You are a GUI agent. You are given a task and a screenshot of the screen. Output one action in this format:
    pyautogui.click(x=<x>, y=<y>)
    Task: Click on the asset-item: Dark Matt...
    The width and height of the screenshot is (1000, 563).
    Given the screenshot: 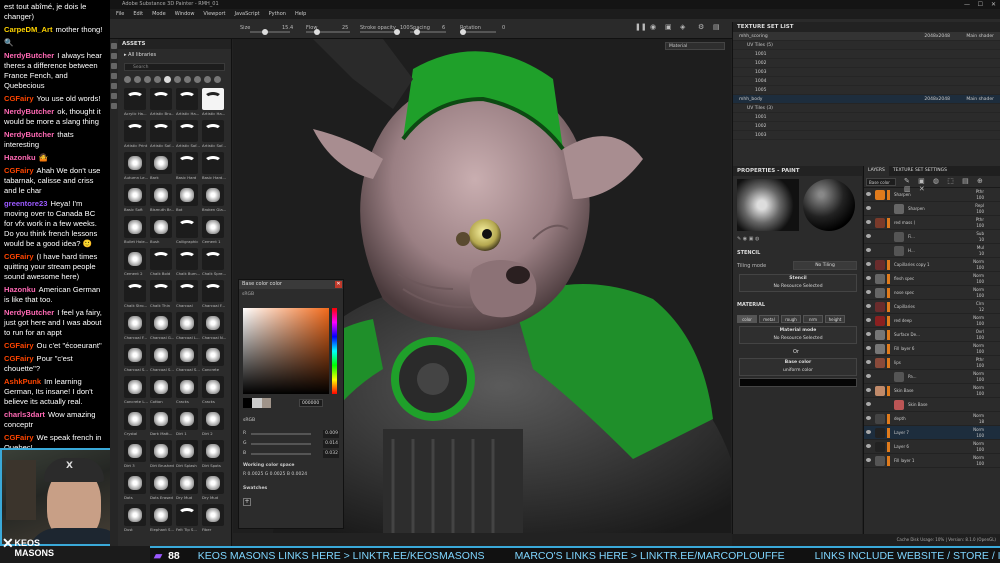 What is the action you would take?
    pyautogui.click(x=162, y=423)
    